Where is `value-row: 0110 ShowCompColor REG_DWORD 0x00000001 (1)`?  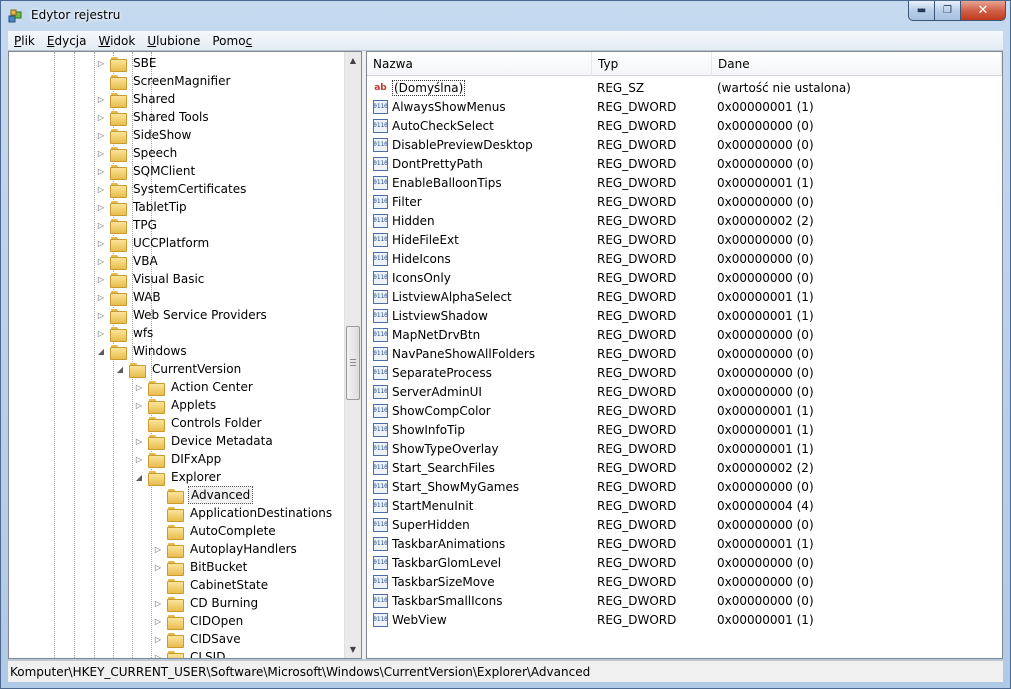 value-row: 0110 ShowCompColor REG_DWORD 0x00000001 (1) is located at coordinates (684, 410).